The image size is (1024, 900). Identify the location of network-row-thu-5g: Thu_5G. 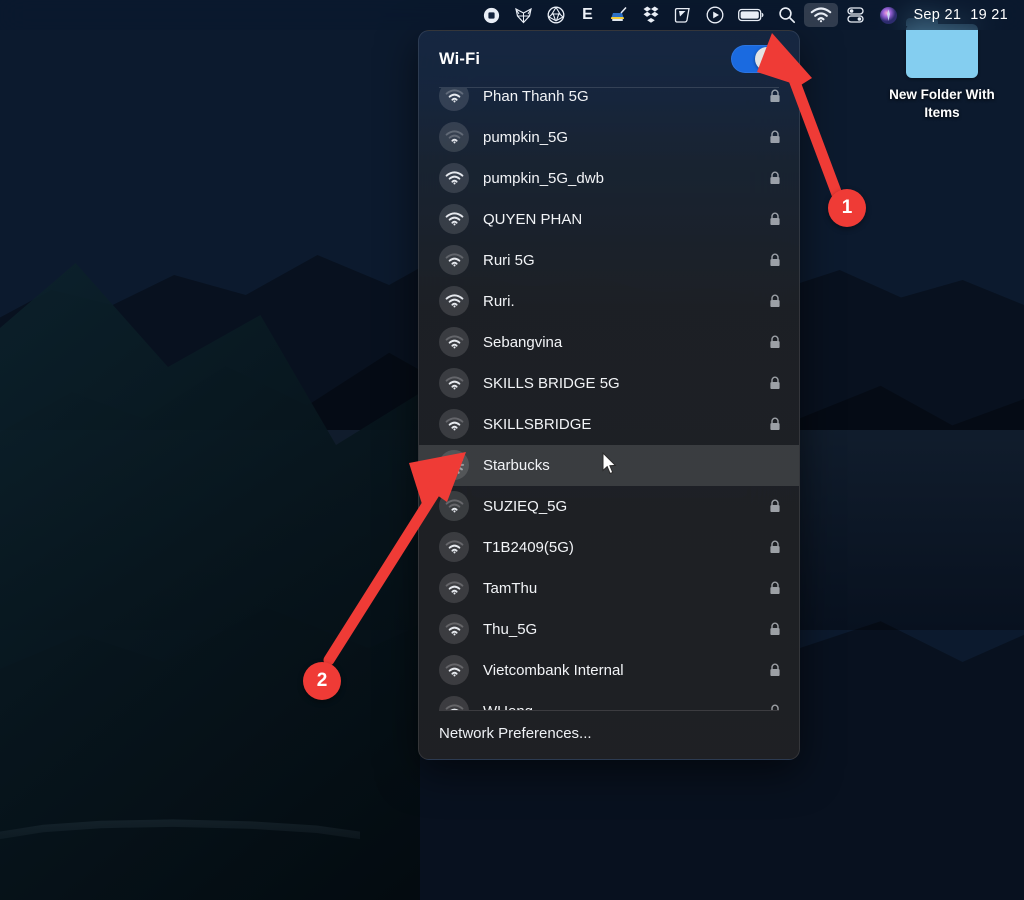
(609, 629).